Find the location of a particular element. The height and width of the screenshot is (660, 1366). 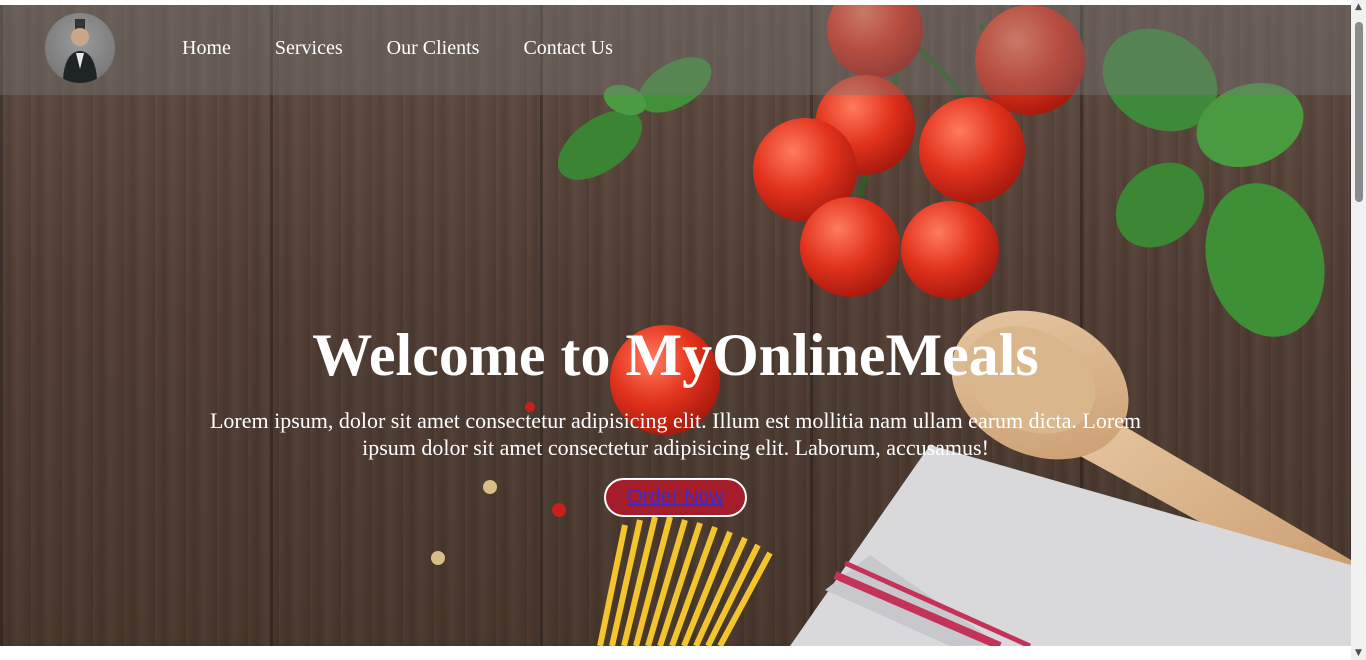

nav-link-home: Home is located at coordinates (206, 48).